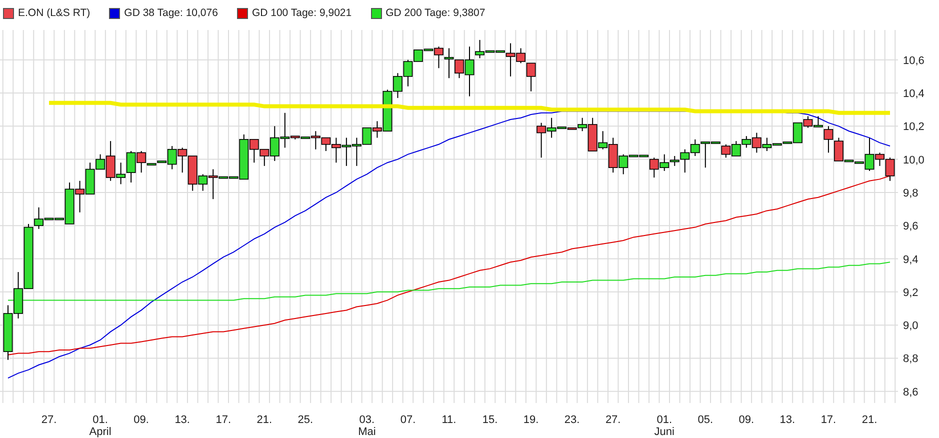 The height and width of the screenshot is (438, 939). I want to click on axis-label: 9,4, so click(910, 260).